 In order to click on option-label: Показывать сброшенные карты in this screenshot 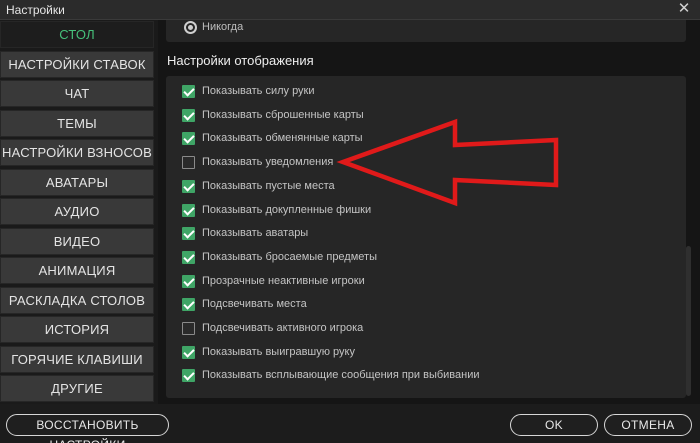, I will do `click(283, 114)`.